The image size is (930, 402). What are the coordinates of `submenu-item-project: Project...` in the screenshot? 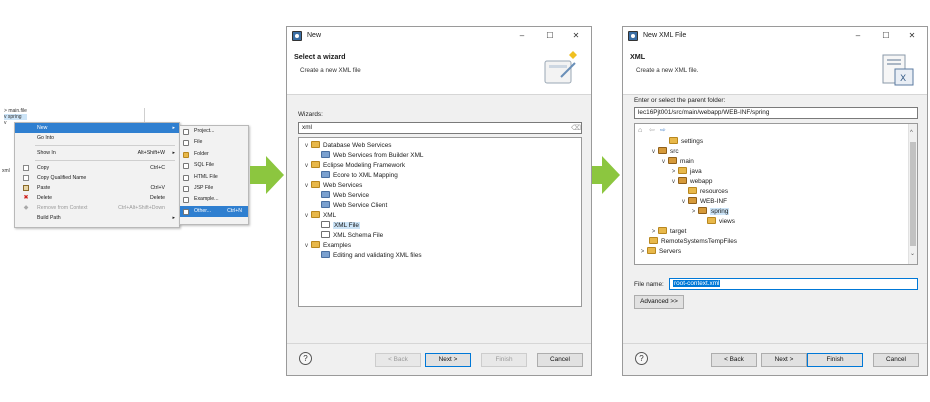 It's located at (214, 131).